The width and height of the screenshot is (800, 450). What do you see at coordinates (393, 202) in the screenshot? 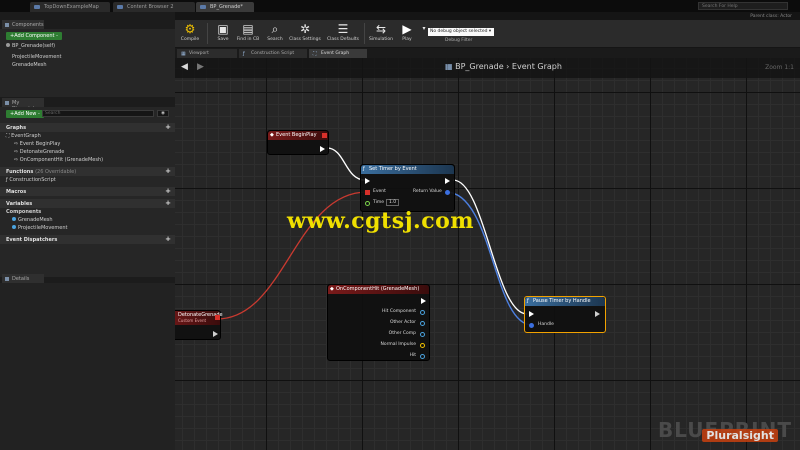
I see `time-value-input: 1.0` at bounding box center [393, 202].